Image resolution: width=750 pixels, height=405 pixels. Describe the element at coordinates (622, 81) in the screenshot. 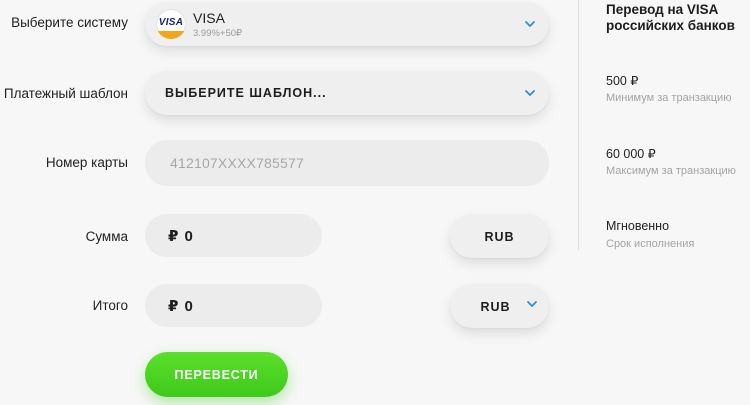

I see `min-amount-value: 500 ₽` at that location.